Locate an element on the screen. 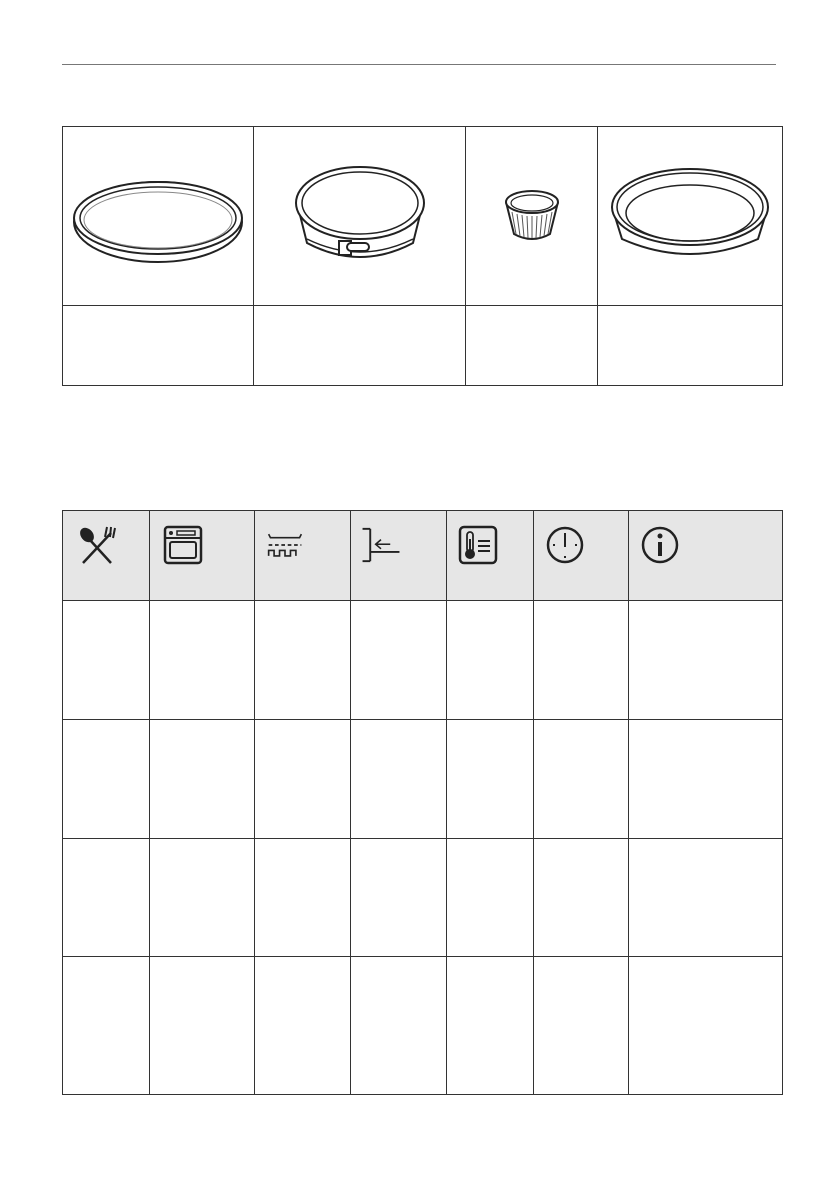 This screenshot has width=839, height=1191. info-icon is located at coordinates (660, 545).